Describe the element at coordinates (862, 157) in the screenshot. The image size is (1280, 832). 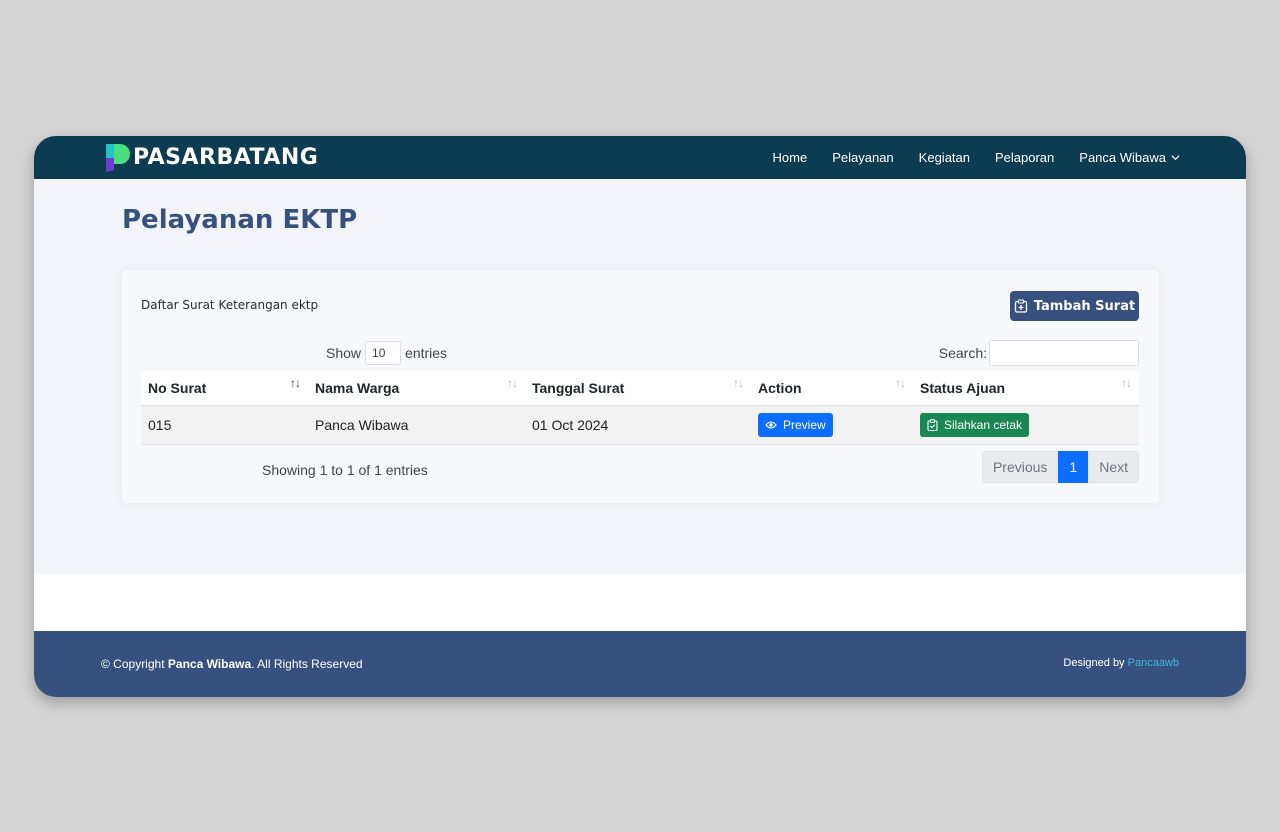
I see `nav-pelayanan: Pelayanan` at that location.